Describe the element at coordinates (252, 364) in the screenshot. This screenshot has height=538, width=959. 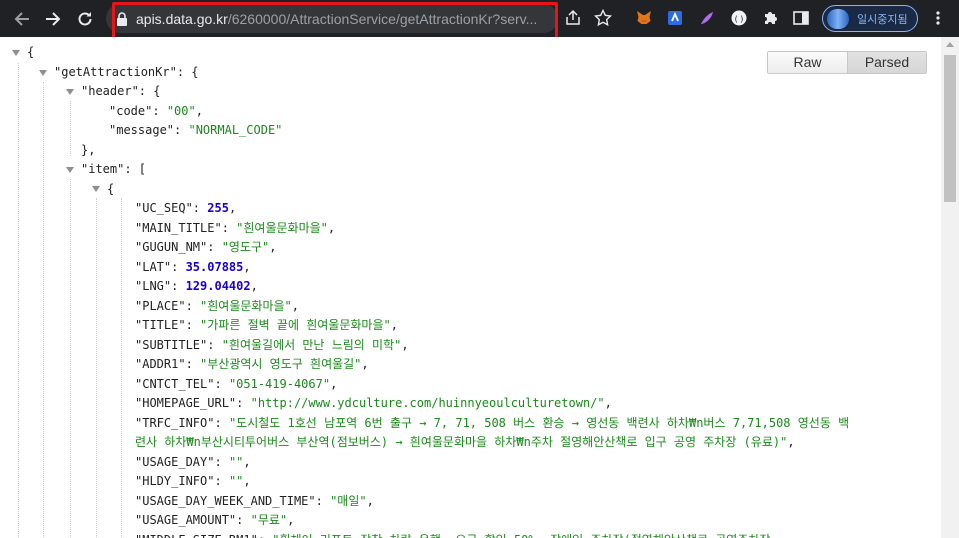
I see `json-field-line: "ADDR1": "부산광역시 영도구 흰여울길",` at that location.